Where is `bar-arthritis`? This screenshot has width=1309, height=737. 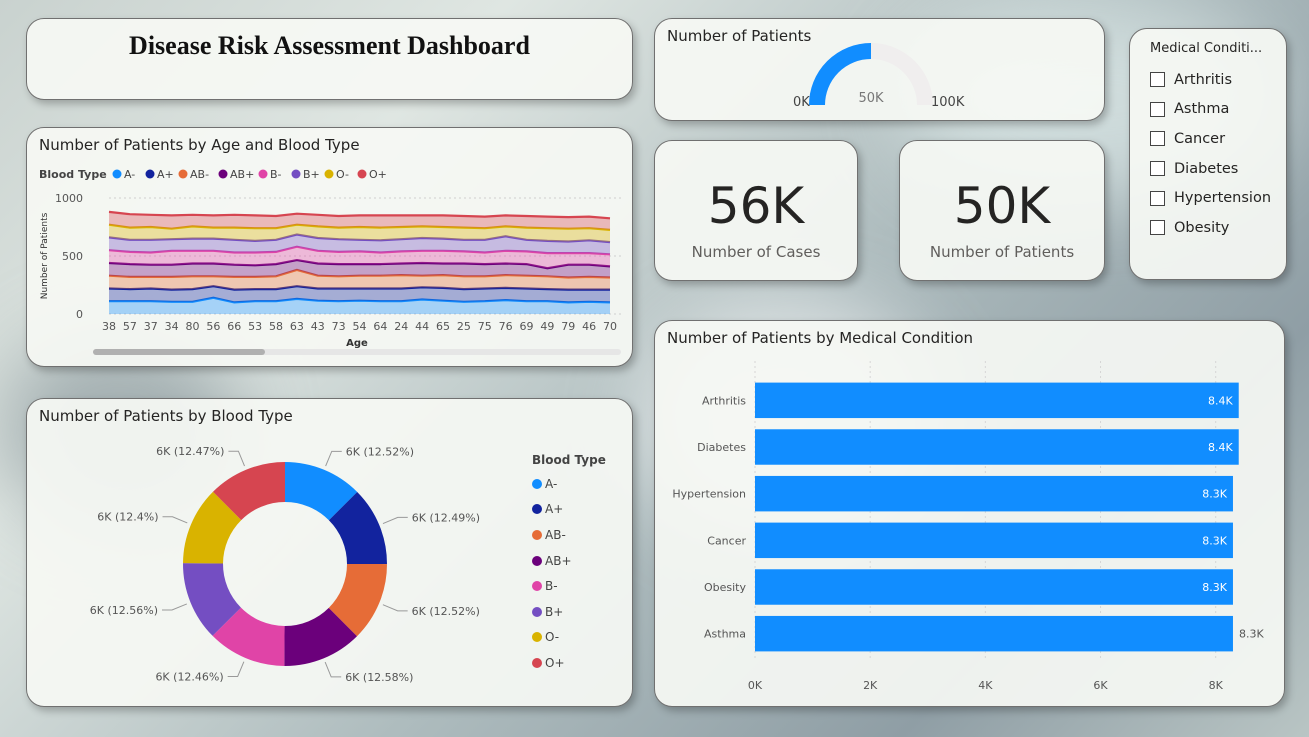
bar-arthritis is located at coordinates (997, 400).